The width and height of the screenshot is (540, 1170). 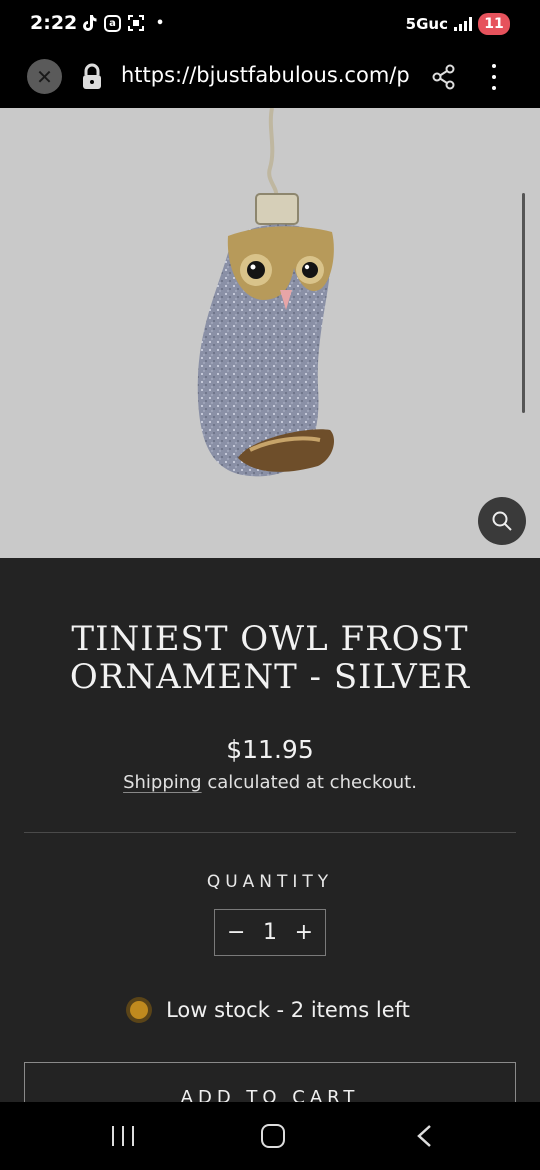 I want to click on status-time: 2:22, so click(x=54, y=23).